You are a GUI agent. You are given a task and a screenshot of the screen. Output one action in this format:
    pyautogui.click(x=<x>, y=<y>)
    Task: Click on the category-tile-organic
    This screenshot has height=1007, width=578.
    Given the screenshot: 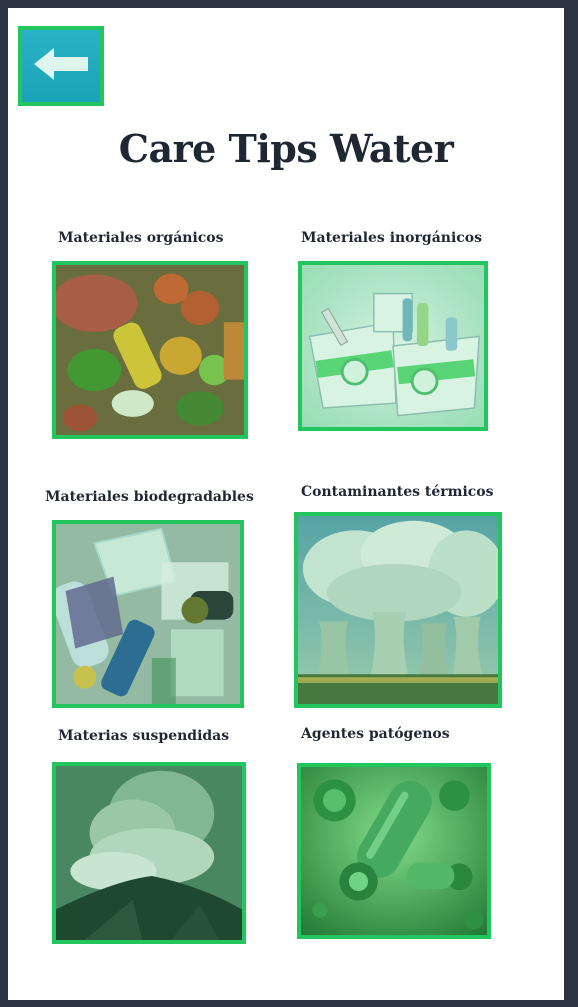 What is the action you would take?
    pyautogui.click(x=150, y=350)
    